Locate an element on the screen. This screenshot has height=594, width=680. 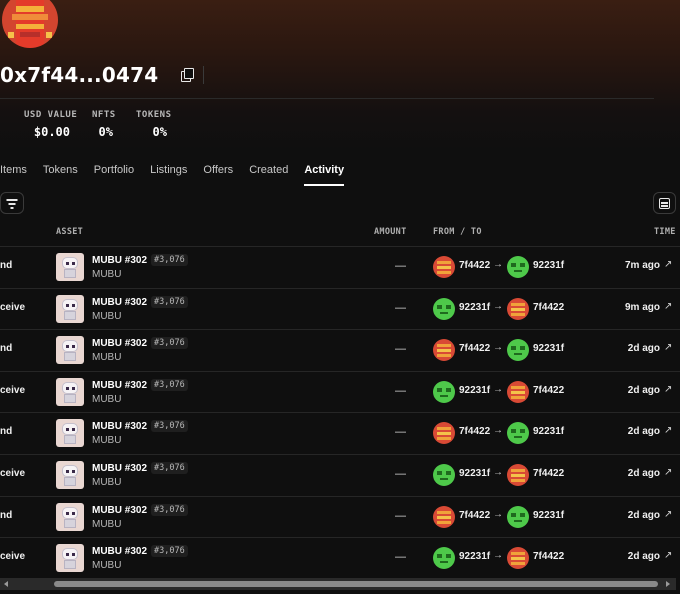
tab-tokens: Tokens is located at coordinates (60, 175).